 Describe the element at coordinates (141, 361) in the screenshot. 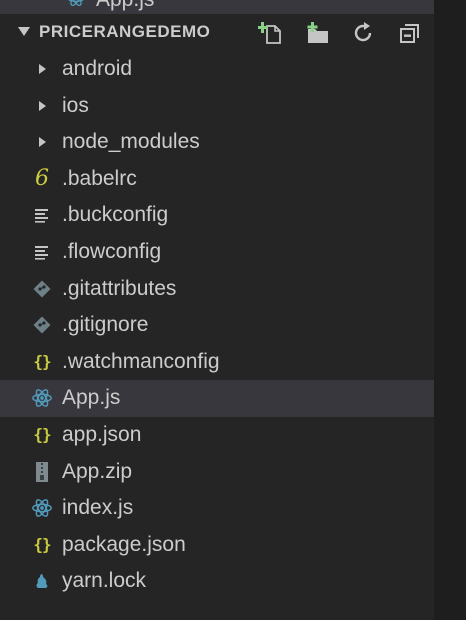

I see `tree-item-label: .watchmanconfig` at that location.